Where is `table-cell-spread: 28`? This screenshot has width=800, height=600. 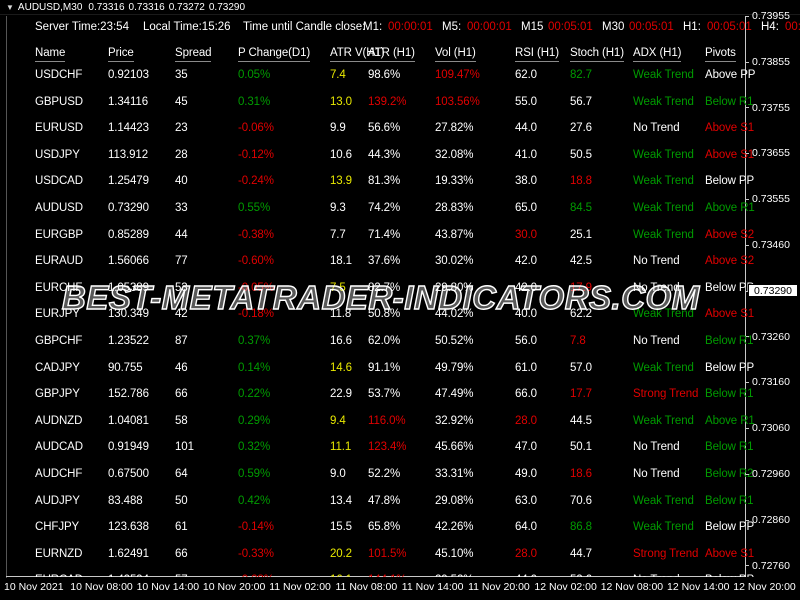
table-cell-spread: 28 is located at coordinates (181, 154).